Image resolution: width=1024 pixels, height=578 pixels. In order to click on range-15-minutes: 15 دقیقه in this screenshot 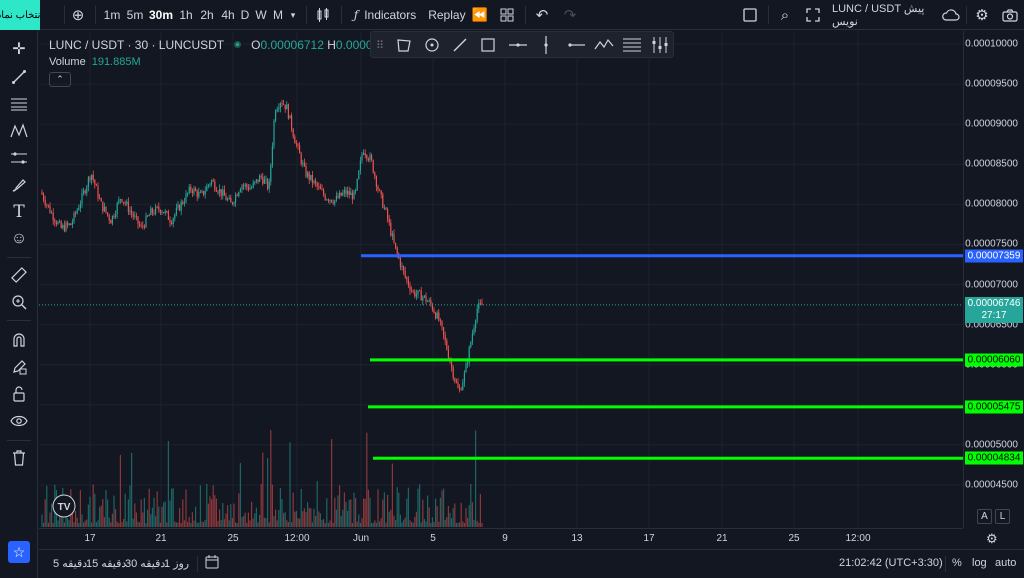, I will do `click(106, 563)`.